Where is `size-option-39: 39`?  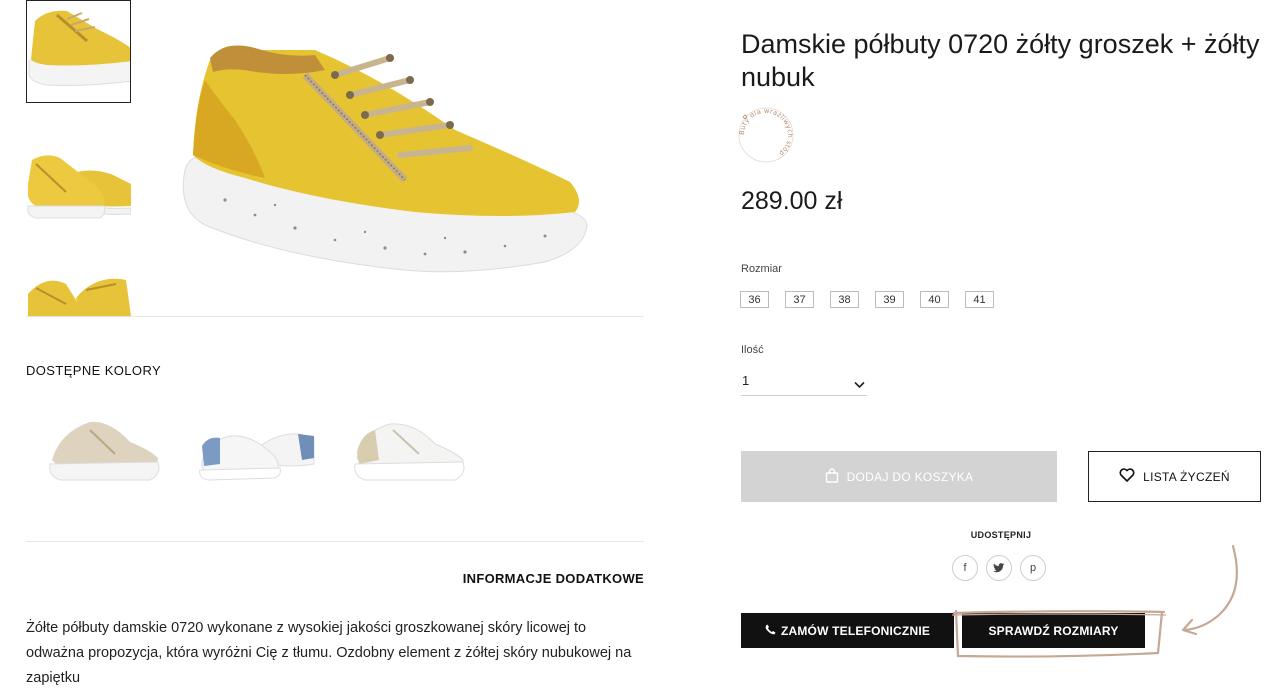 size-option-39: 39 is located at coordinates (889, 299).